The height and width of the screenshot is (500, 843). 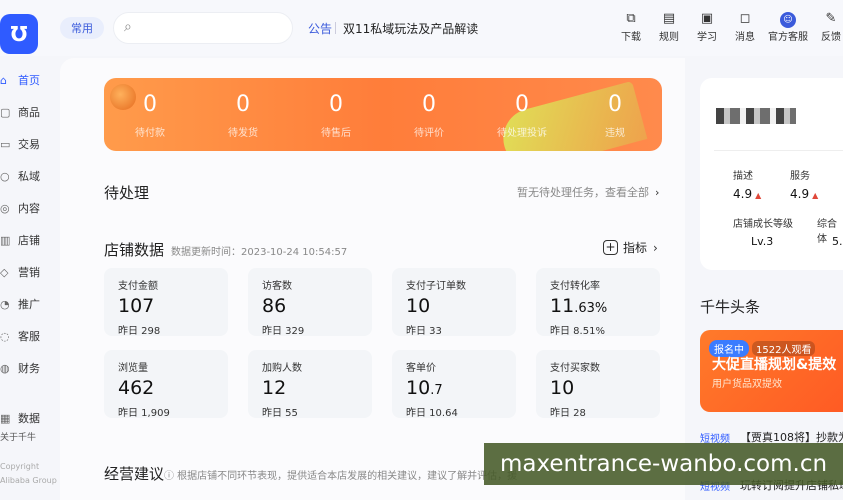 I want to click on stat-pending-review: 0 待评价, so click(x=429, y=115).